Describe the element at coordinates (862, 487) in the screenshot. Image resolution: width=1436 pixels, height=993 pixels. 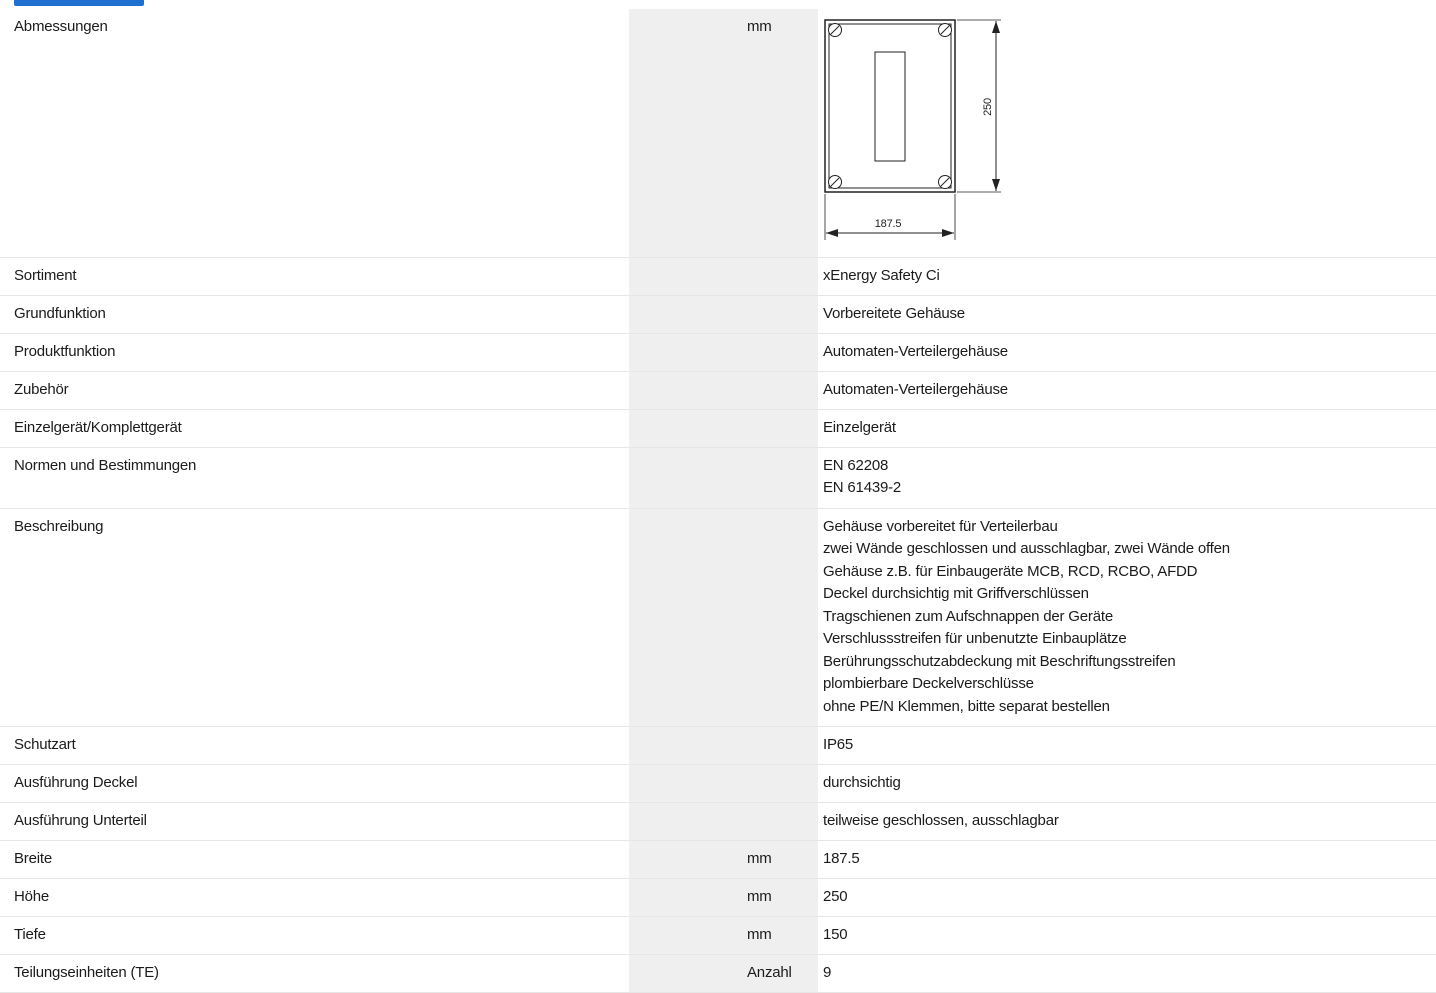
I see `value-line: EN 61439-2` at that location.